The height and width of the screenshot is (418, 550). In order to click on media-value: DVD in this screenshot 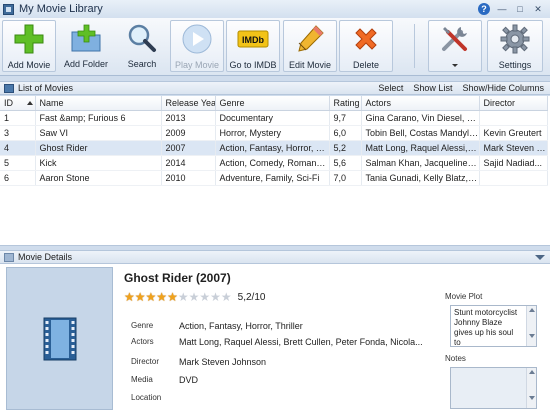, I will do `click(189, 380)`.